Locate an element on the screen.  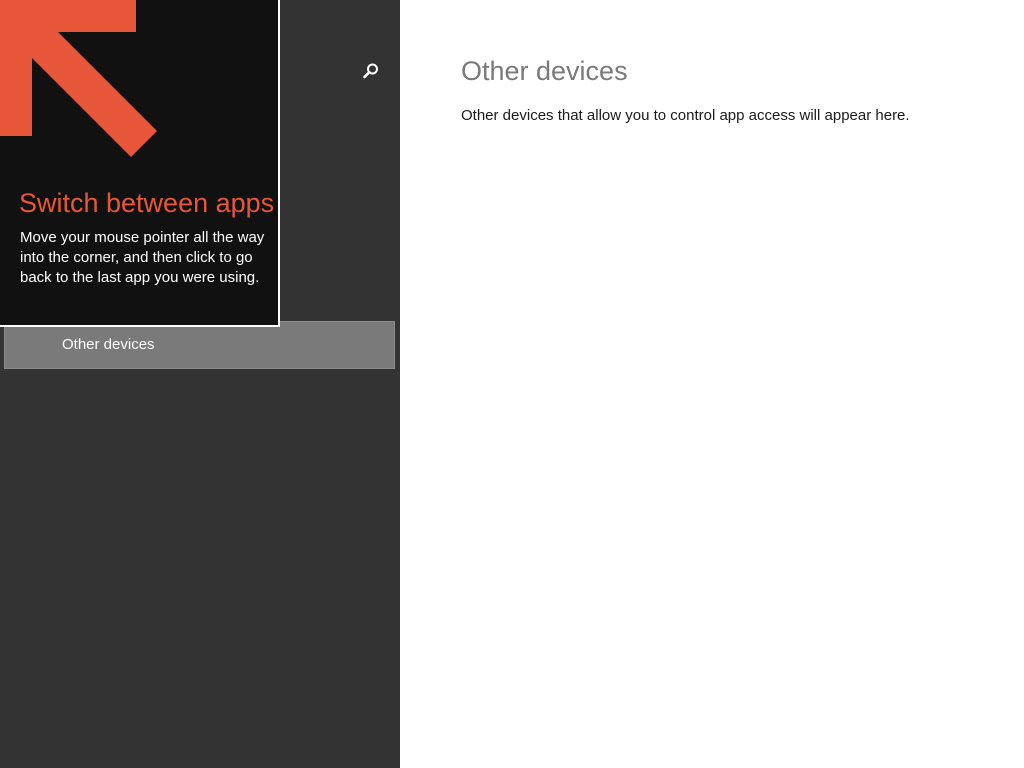
page-title: Other devices is located at coordinates (544, 71).